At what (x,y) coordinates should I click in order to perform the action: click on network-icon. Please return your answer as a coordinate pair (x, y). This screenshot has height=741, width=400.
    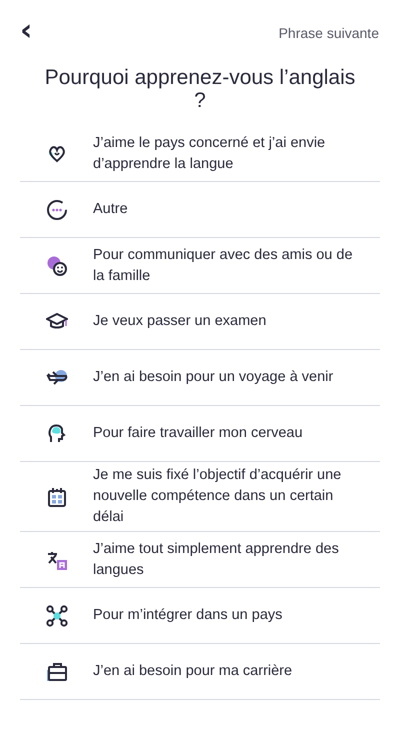
    Looking at the image, I should click on (57, 615).